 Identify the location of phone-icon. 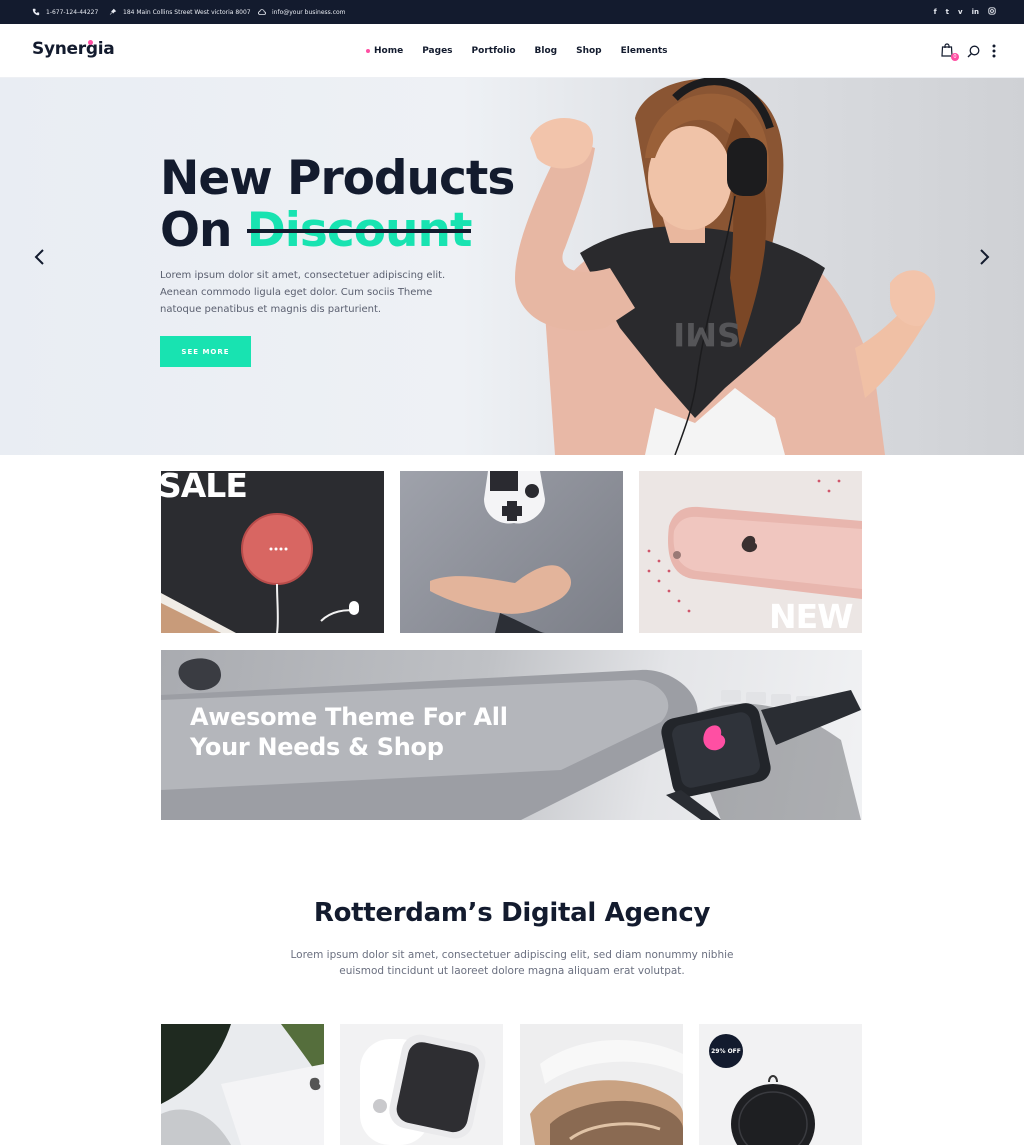
(36, 12).